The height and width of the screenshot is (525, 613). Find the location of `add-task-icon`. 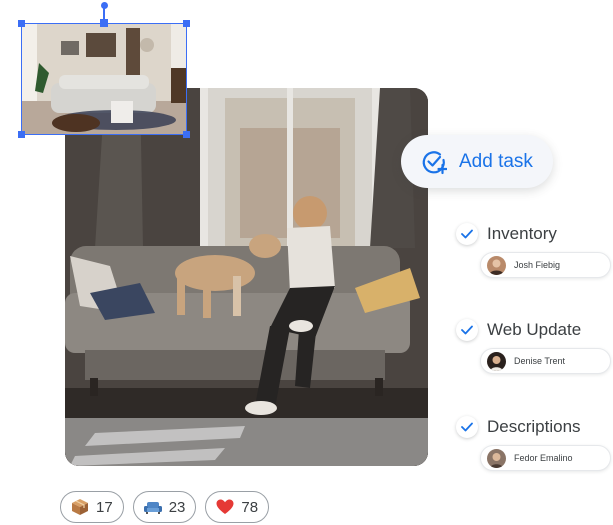

add-task-icon is located at coordinates (434, 162).